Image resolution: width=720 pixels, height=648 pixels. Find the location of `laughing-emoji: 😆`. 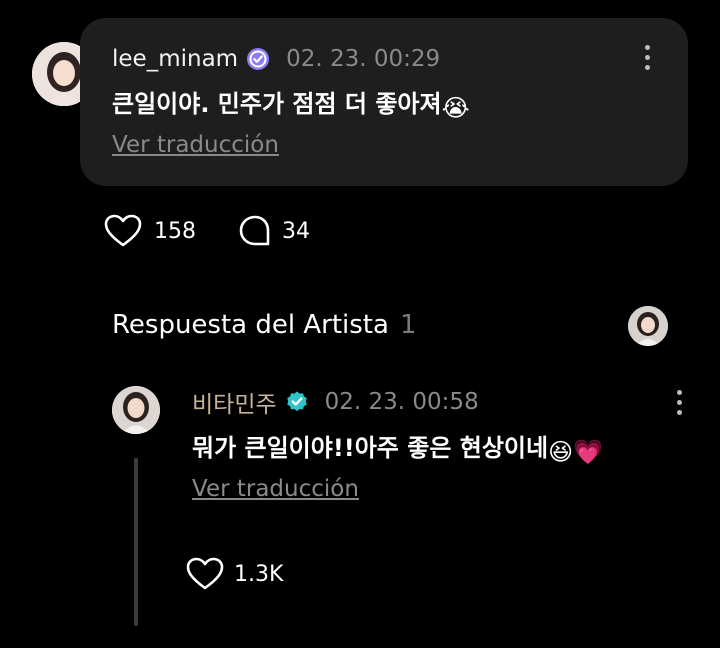

laughing-emoji: 😆 is located at coordinates (561, 452).